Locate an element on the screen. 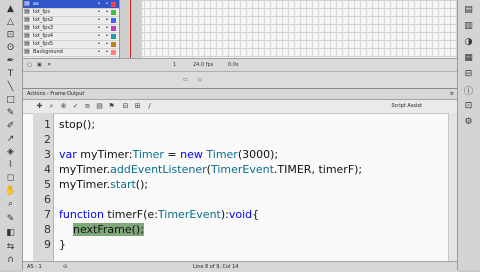 The height and width of the screenshot is (272, 480). script-tab: AS : 1 is located at coordinates (34, 267).